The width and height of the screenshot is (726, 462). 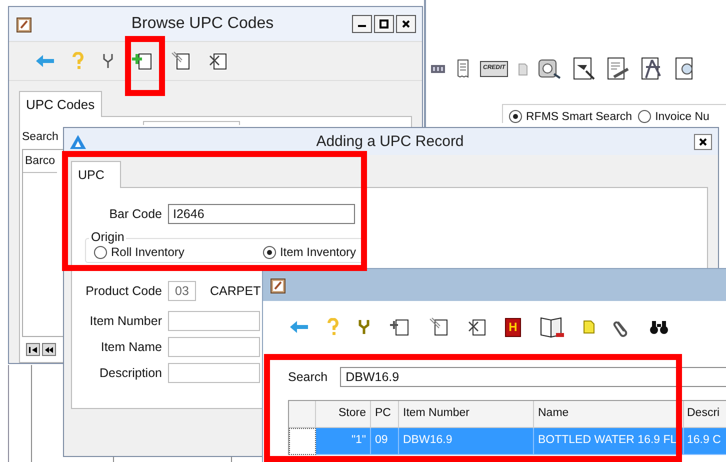 I want to click on highlight-frame, so click(x=145, y=66).